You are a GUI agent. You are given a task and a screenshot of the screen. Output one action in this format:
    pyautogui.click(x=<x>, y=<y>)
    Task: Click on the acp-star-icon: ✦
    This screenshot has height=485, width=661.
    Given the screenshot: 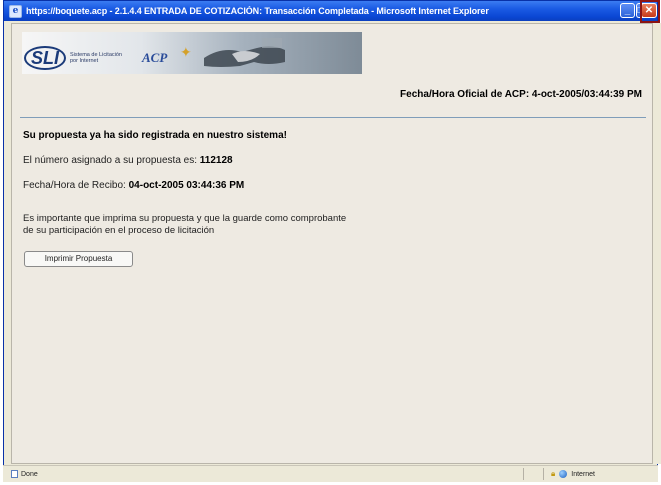 What is the action you would take?
    pyautogui.click(x=186, y=52)
    